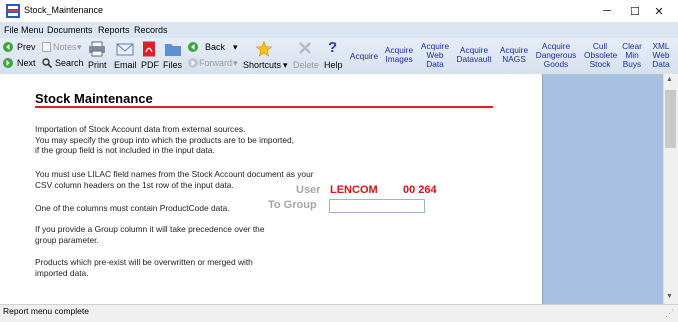 The width and height of the screenshot is (678, 322). Describe the element at coordinates (659, 11) in the screenshot. I see `close-button: ✕` at that location.